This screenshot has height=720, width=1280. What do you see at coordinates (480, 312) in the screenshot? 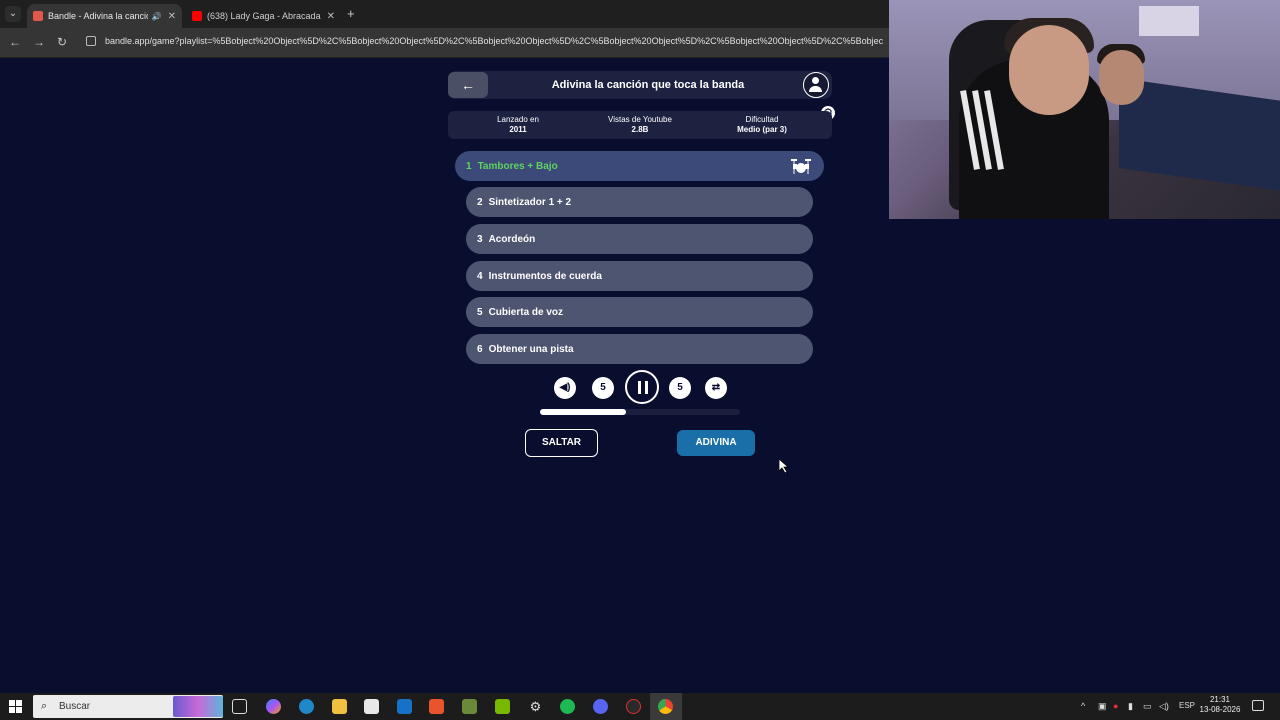
I see `clue-number: 5` at bounding box center [480, 312].